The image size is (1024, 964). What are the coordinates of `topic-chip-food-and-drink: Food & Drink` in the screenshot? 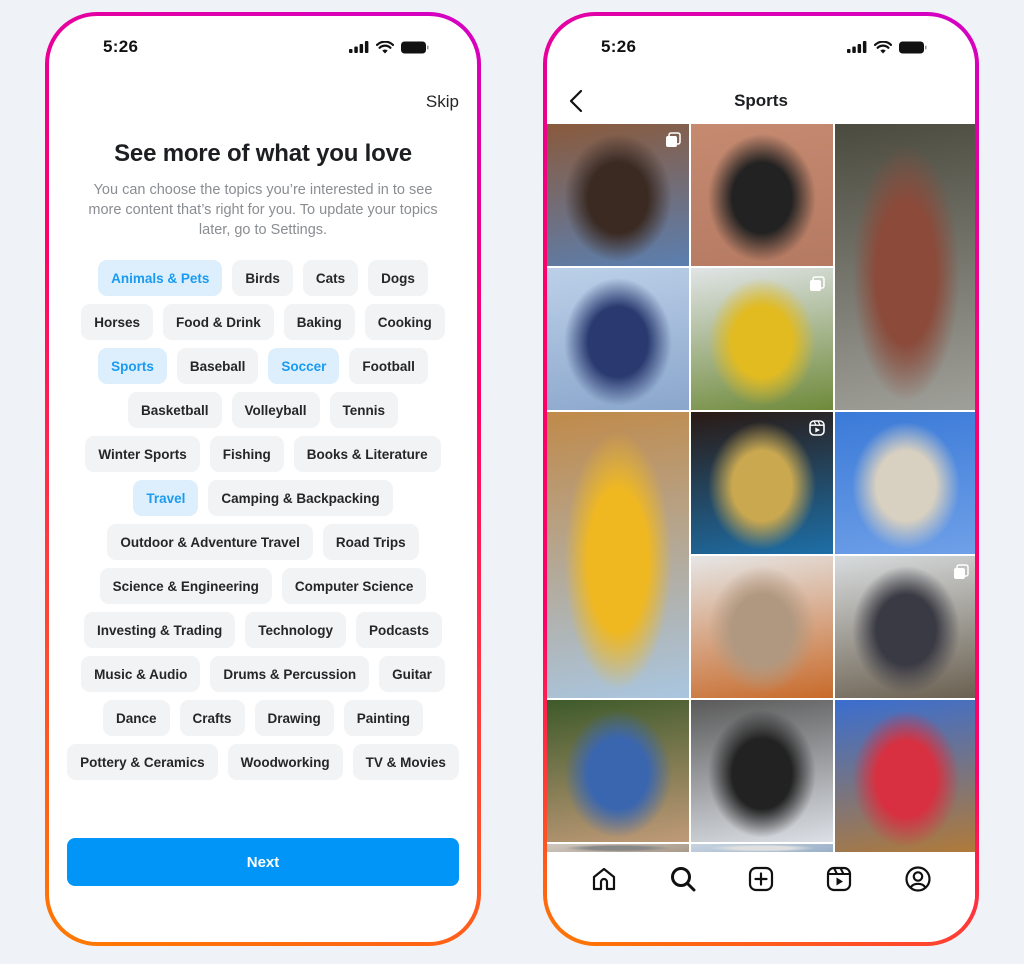 It's located at (218, 322).